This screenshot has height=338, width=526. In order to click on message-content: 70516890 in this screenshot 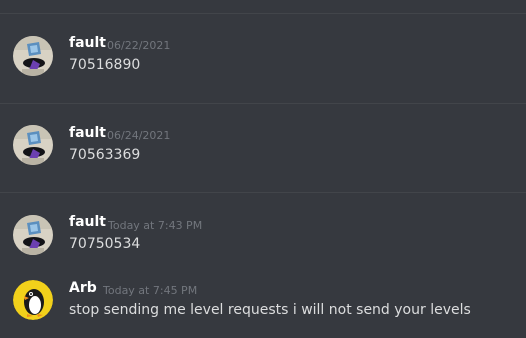, I will do `click(105, 65)`.